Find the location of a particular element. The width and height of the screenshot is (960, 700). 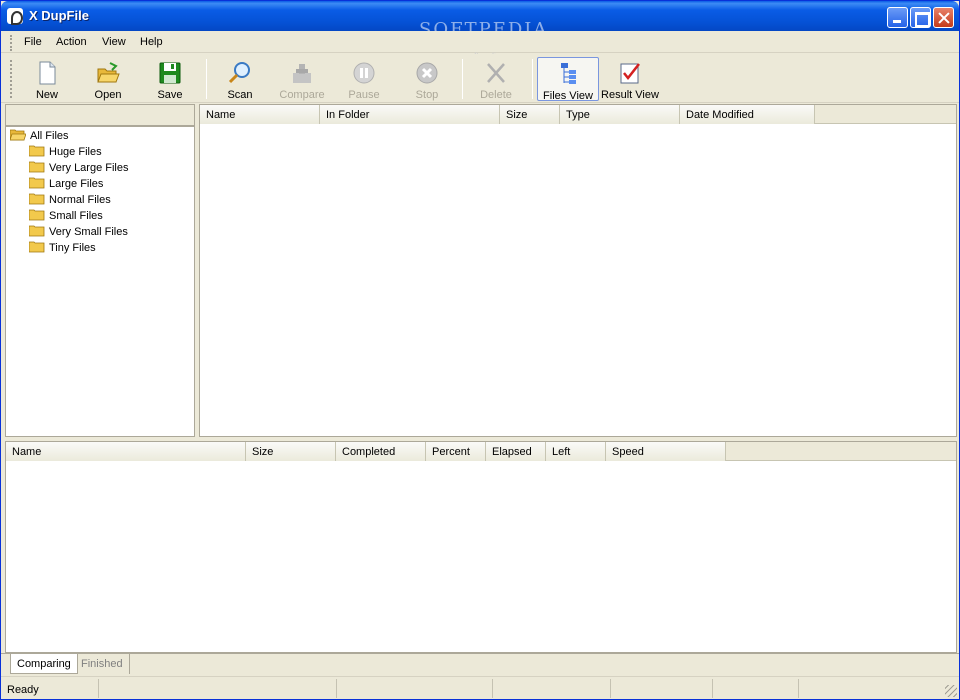

stop-button: Stop is located at coordinates (427, 79).